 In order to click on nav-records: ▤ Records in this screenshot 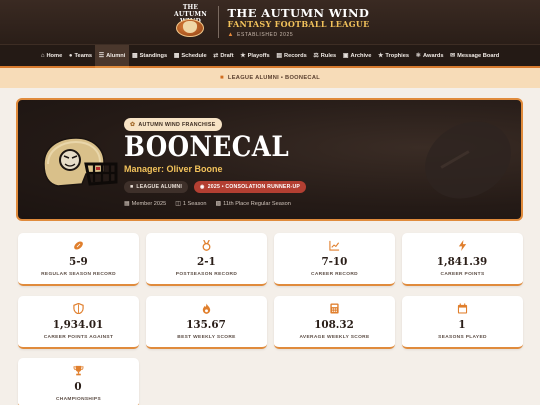, I will do `click(291, 55)`.